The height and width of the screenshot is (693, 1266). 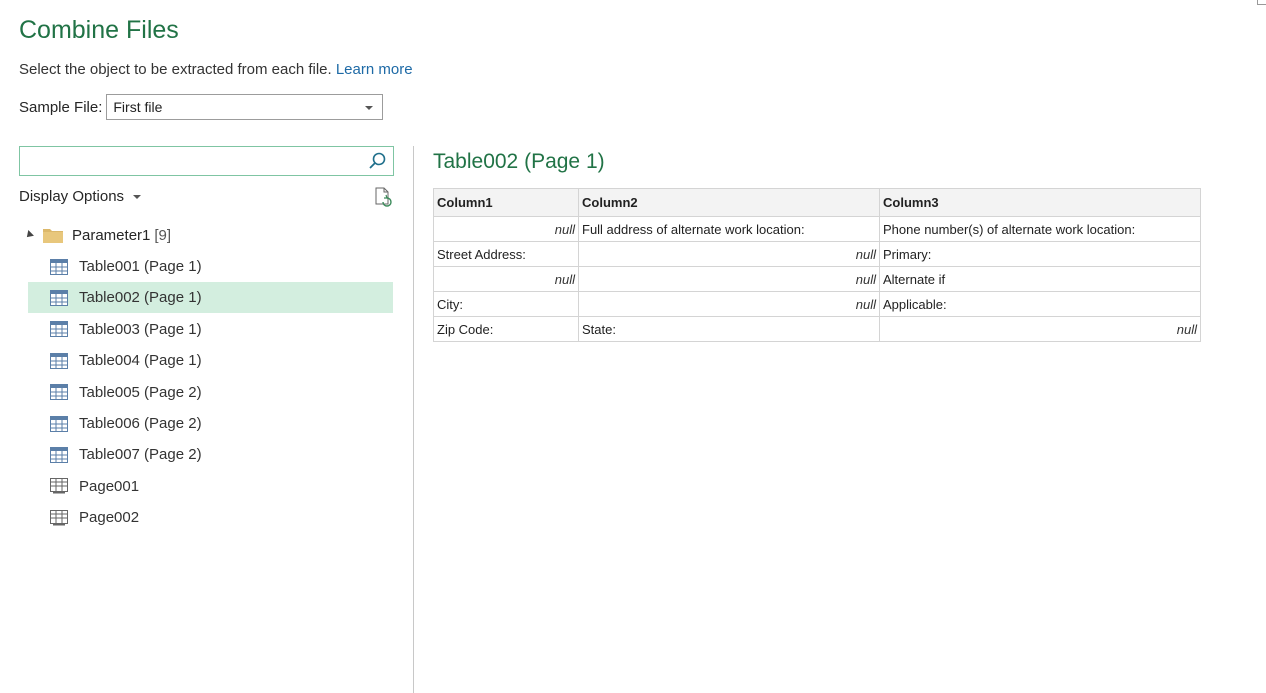 What do you see at coordinates (210, 486) in the screenshot?
I see `tree-item: Page001` at bounding box center [210, 486].